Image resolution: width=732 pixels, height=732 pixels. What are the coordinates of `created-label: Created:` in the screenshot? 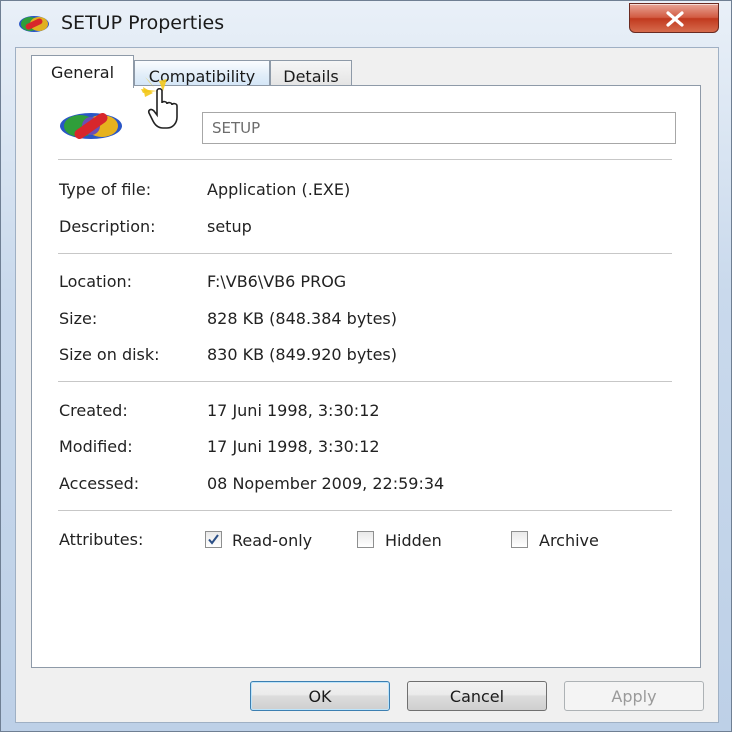 It's located at (93, 410).